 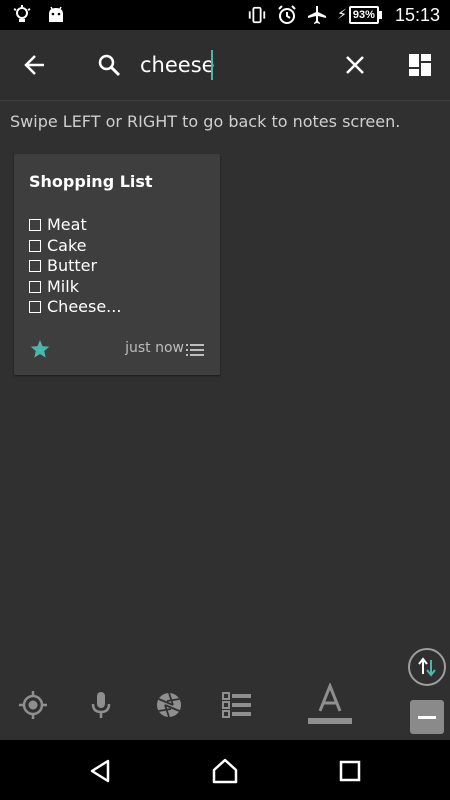 What do you see at coordinates (342, 15) in the screenshot?
I see `charging-icon: ⚡` at bounding box center [342, 15].